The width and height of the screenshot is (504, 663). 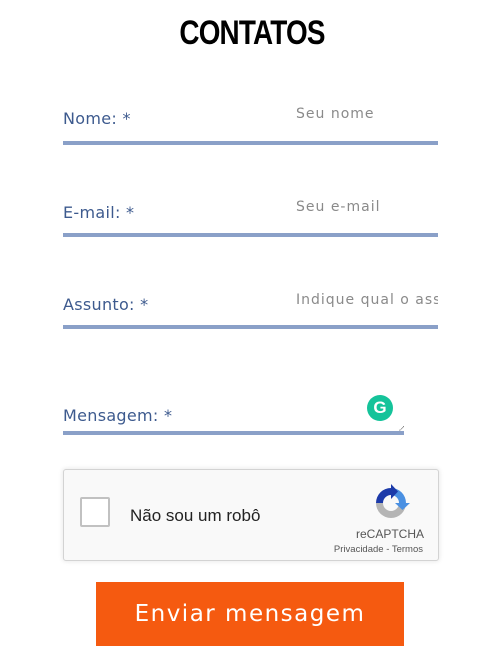 What do you see at coordinates (106, 304) in the screenshot?
I see `subject-label: Assunto: *` at bounding box center [106, 304].